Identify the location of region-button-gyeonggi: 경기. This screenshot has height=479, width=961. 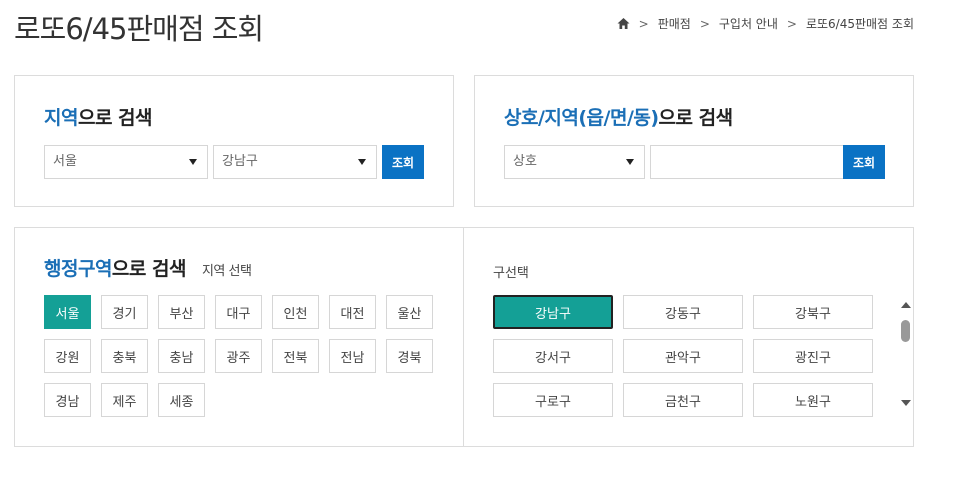
(124, 312).